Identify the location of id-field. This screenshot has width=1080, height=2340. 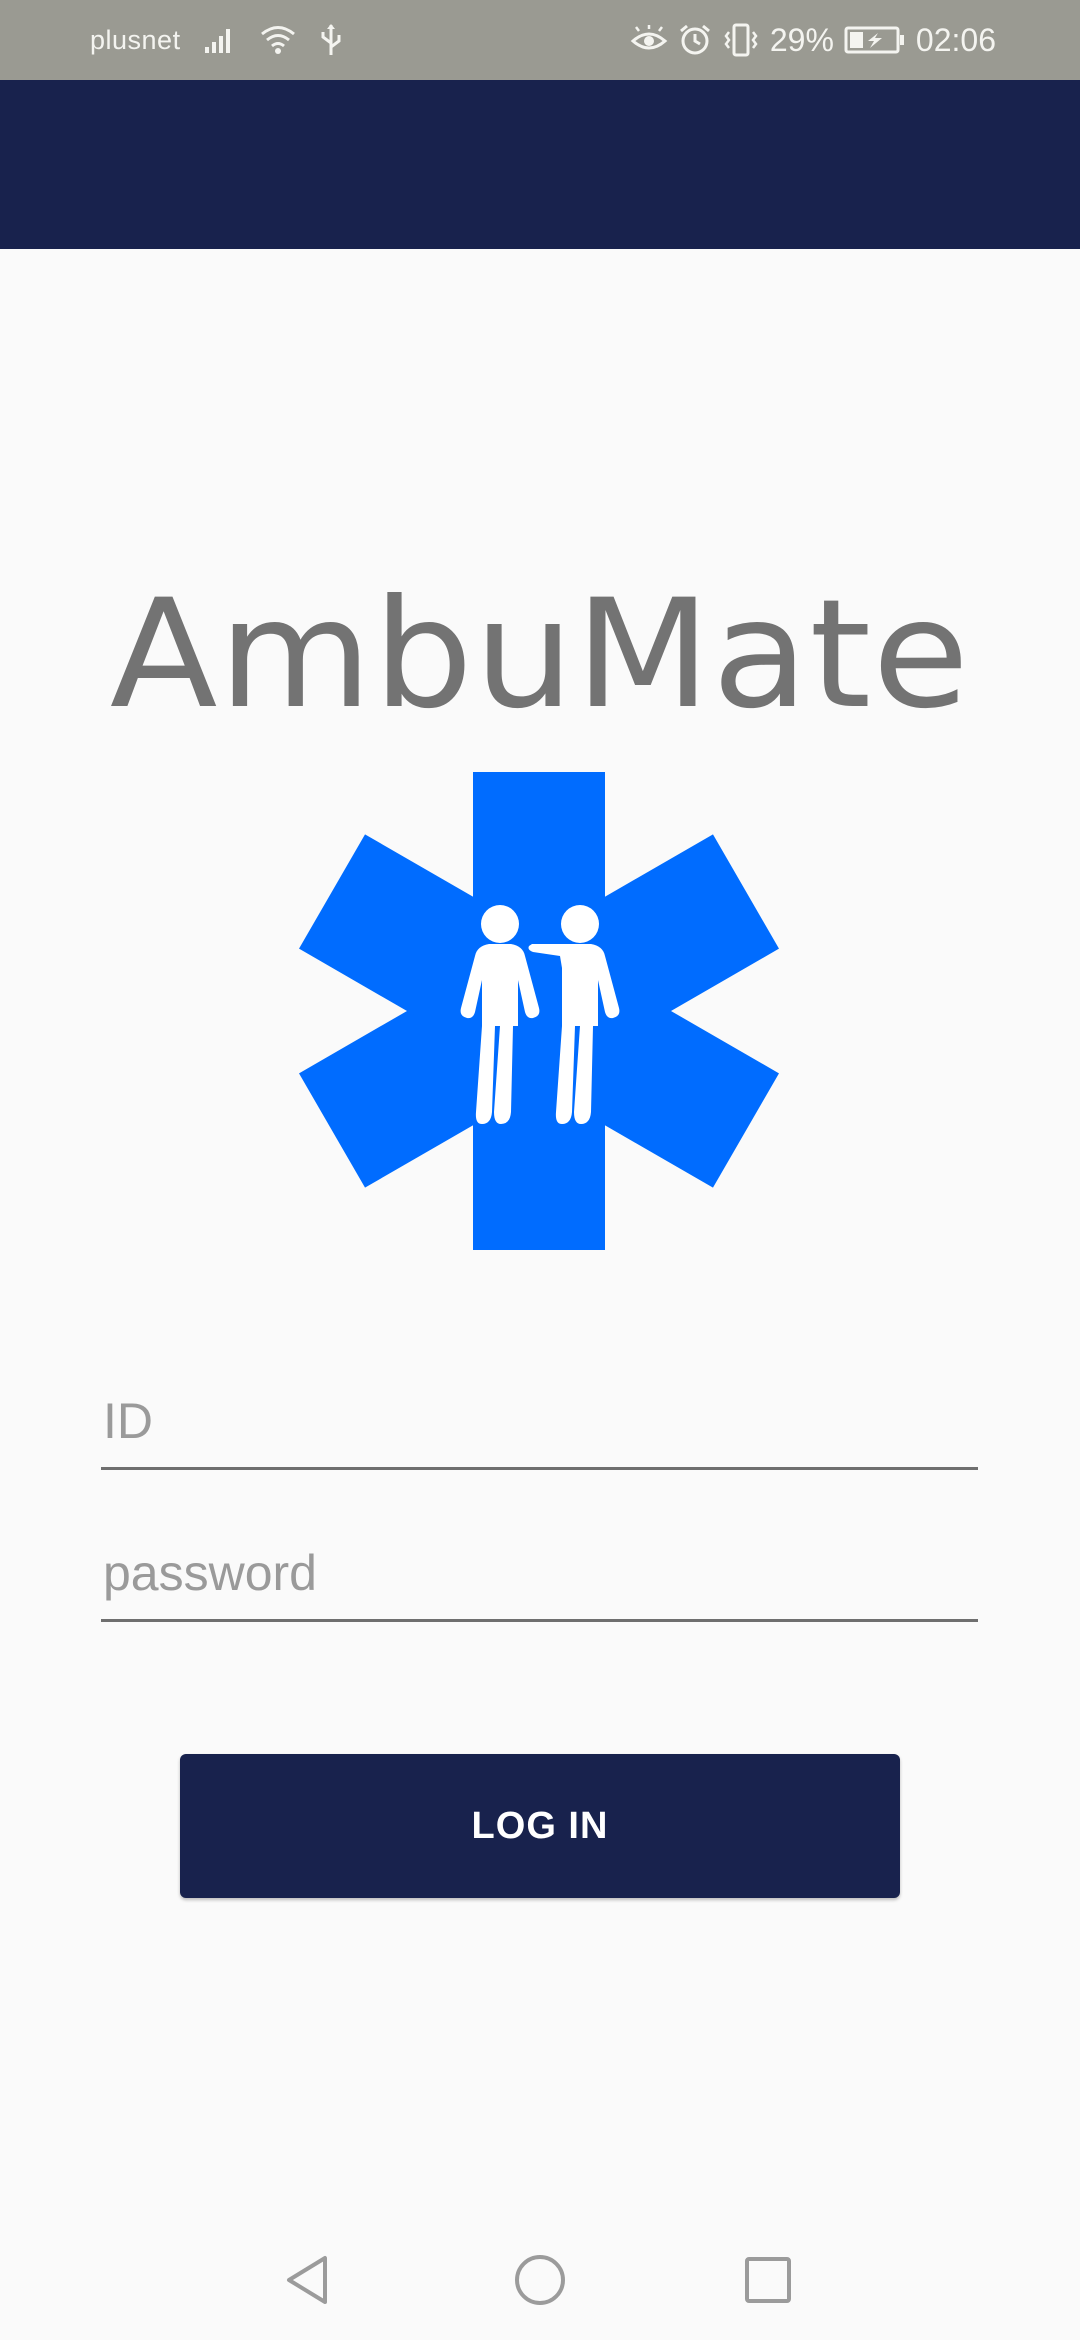
(539, 1425).